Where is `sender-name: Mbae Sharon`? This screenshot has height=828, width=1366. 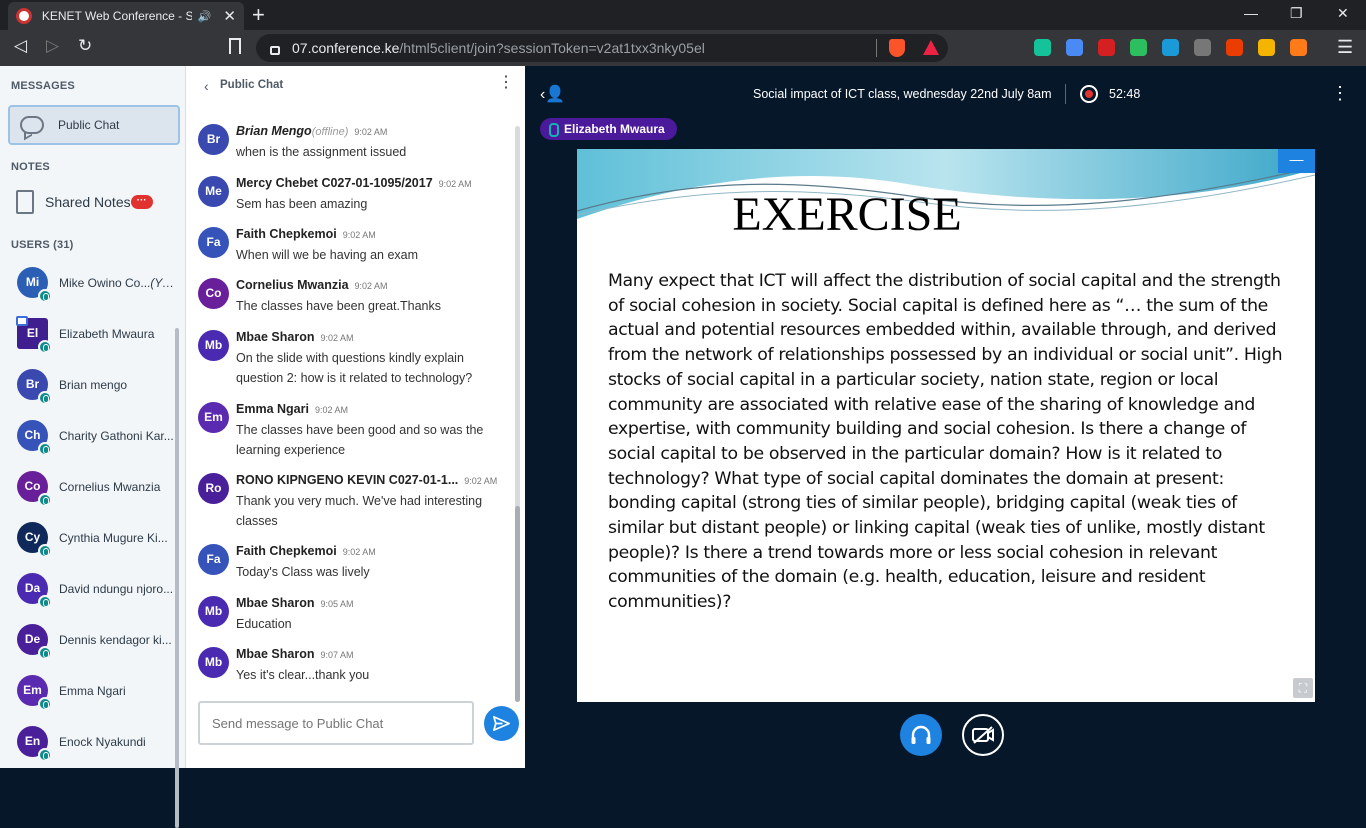 sender-name: Mbae Sharon is located at coordinates (275, 337).